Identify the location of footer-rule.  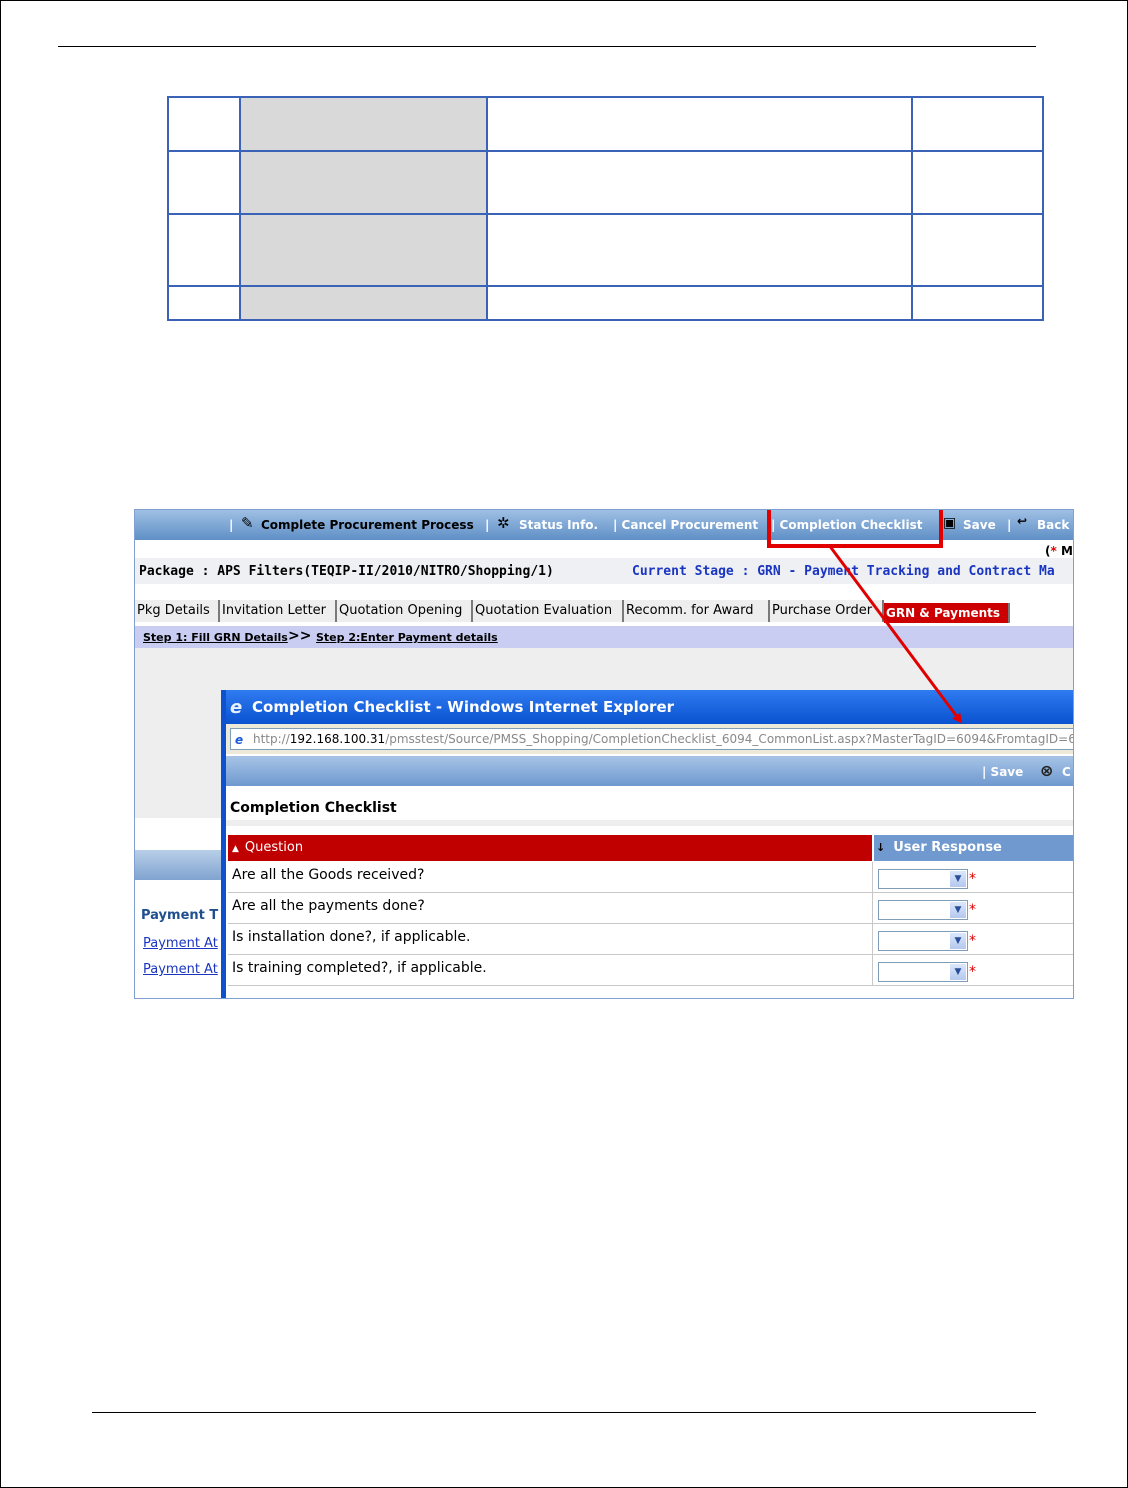
(564, 1412).